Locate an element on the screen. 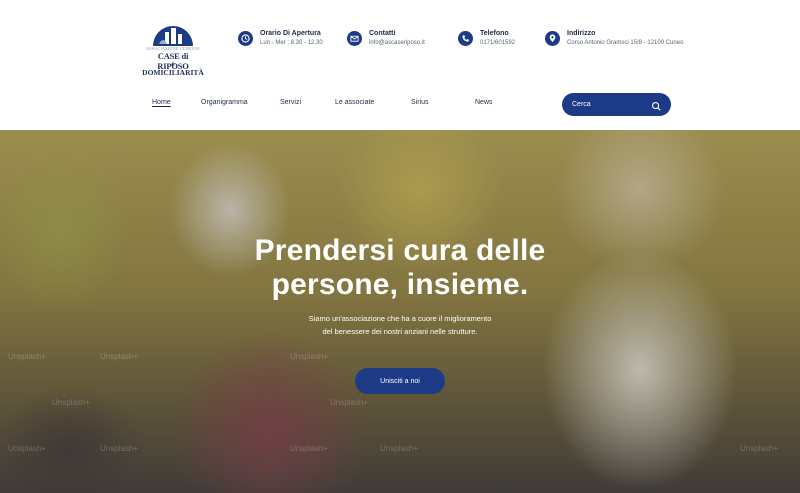 This screenshot has width=800, height=493. info-title: Telefono is located at coordinates (494, 33).